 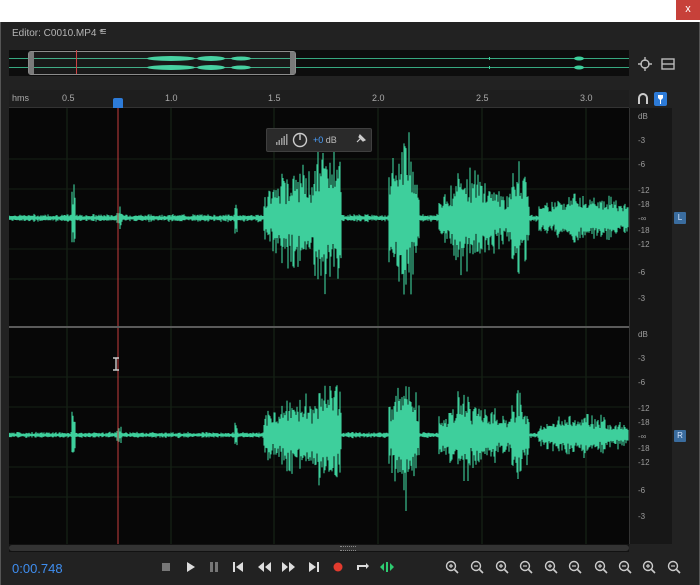 I want to click on zoom-out-time-icon, so click(x=526, y=567).